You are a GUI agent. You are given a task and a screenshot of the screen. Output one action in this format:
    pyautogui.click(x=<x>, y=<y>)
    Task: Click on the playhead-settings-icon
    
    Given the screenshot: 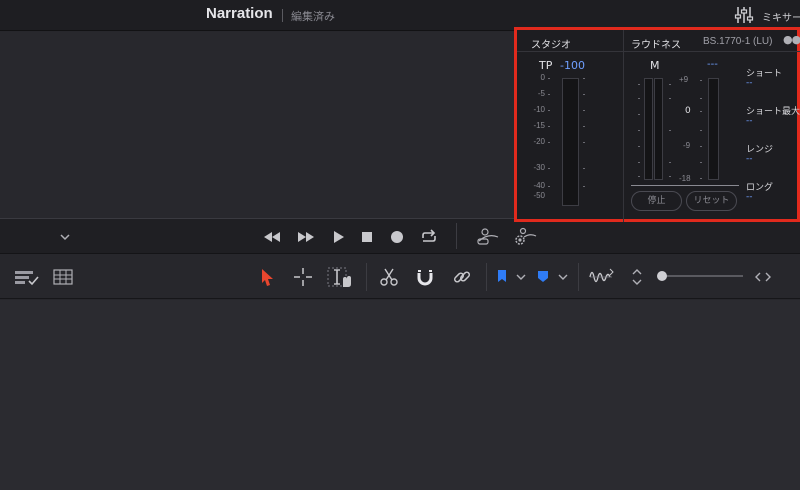 What is the action you would take?
    pyautogui.click(x=525, y=237)
    